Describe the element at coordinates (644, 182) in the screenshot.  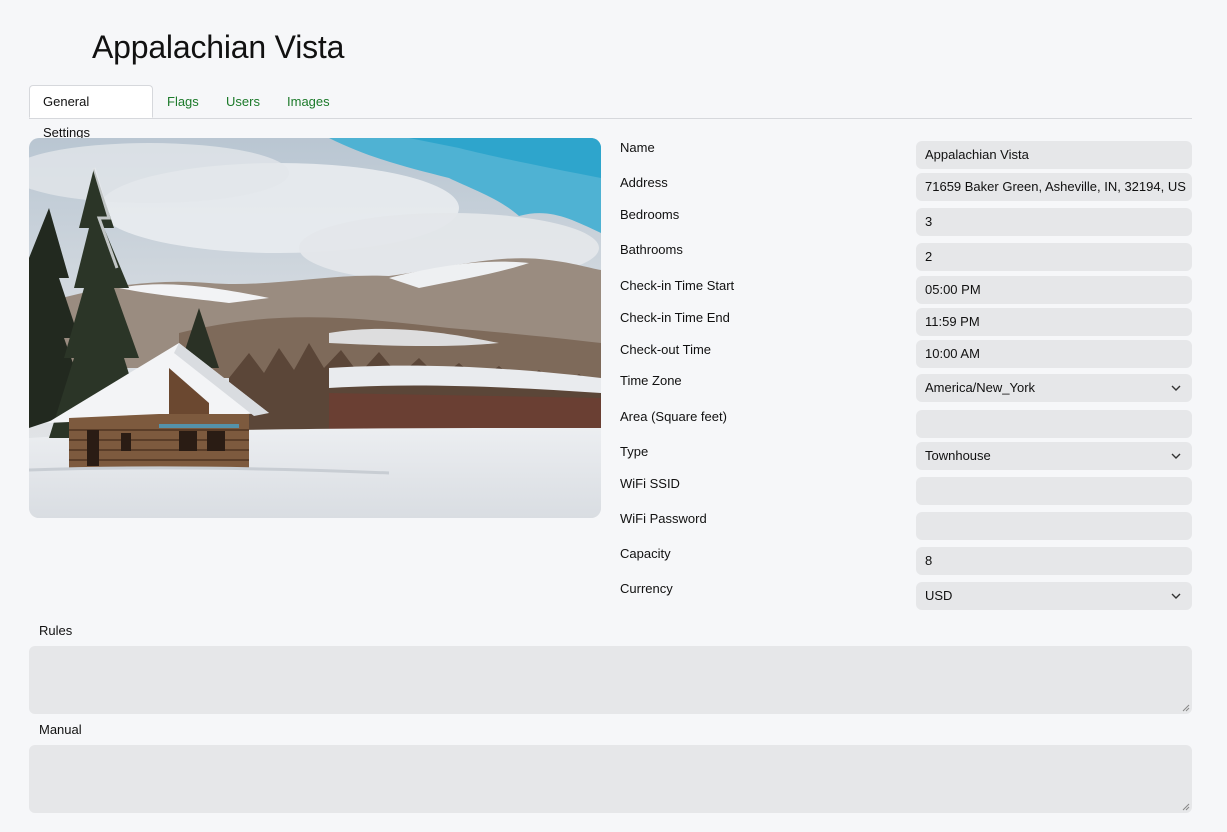
I see `address-label: Address` at that location.